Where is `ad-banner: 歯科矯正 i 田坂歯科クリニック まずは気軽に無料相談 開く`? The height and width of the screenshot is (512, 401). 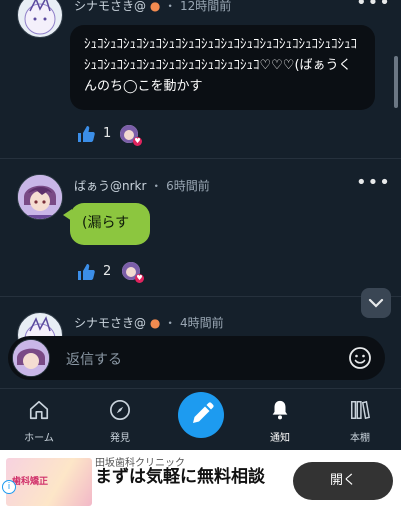
ad-banner: 歯科矯正 i 田坂歯科クリニック まずは気軽に無料相談 開く is located at coordinates (200, 481).